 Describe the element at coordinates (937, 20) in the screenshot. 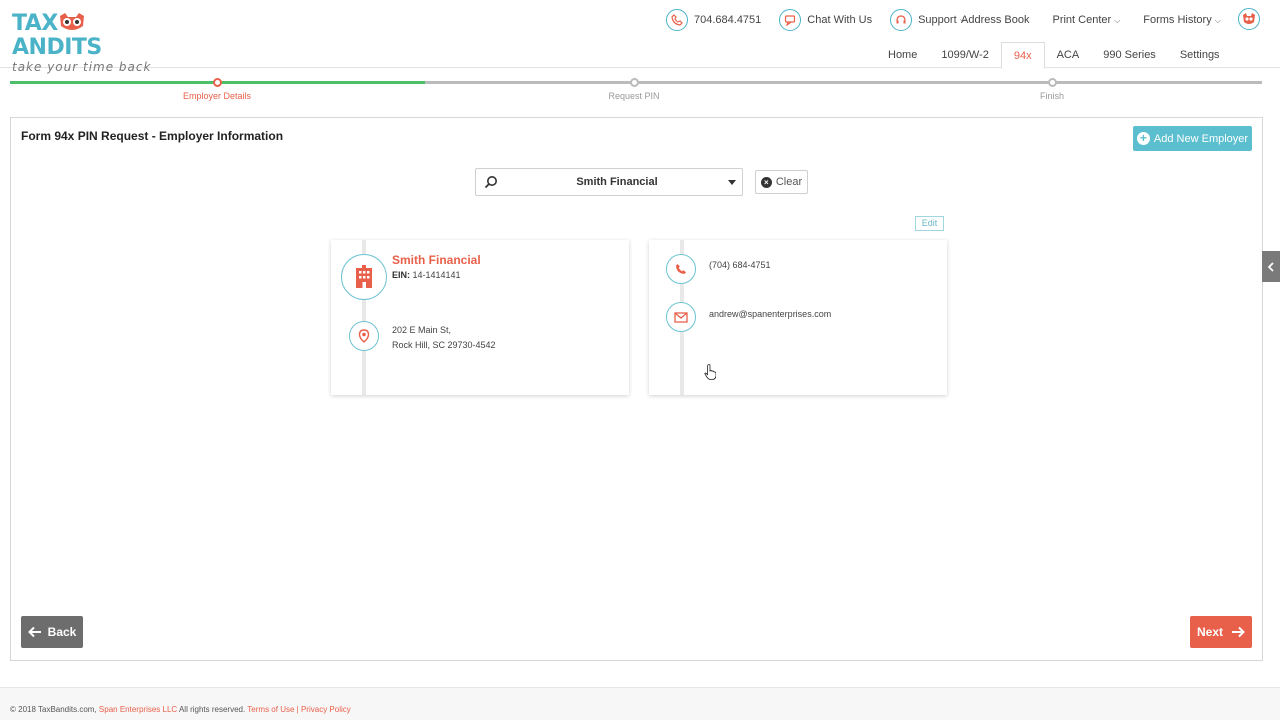

I see `support-label: Support` at that location.